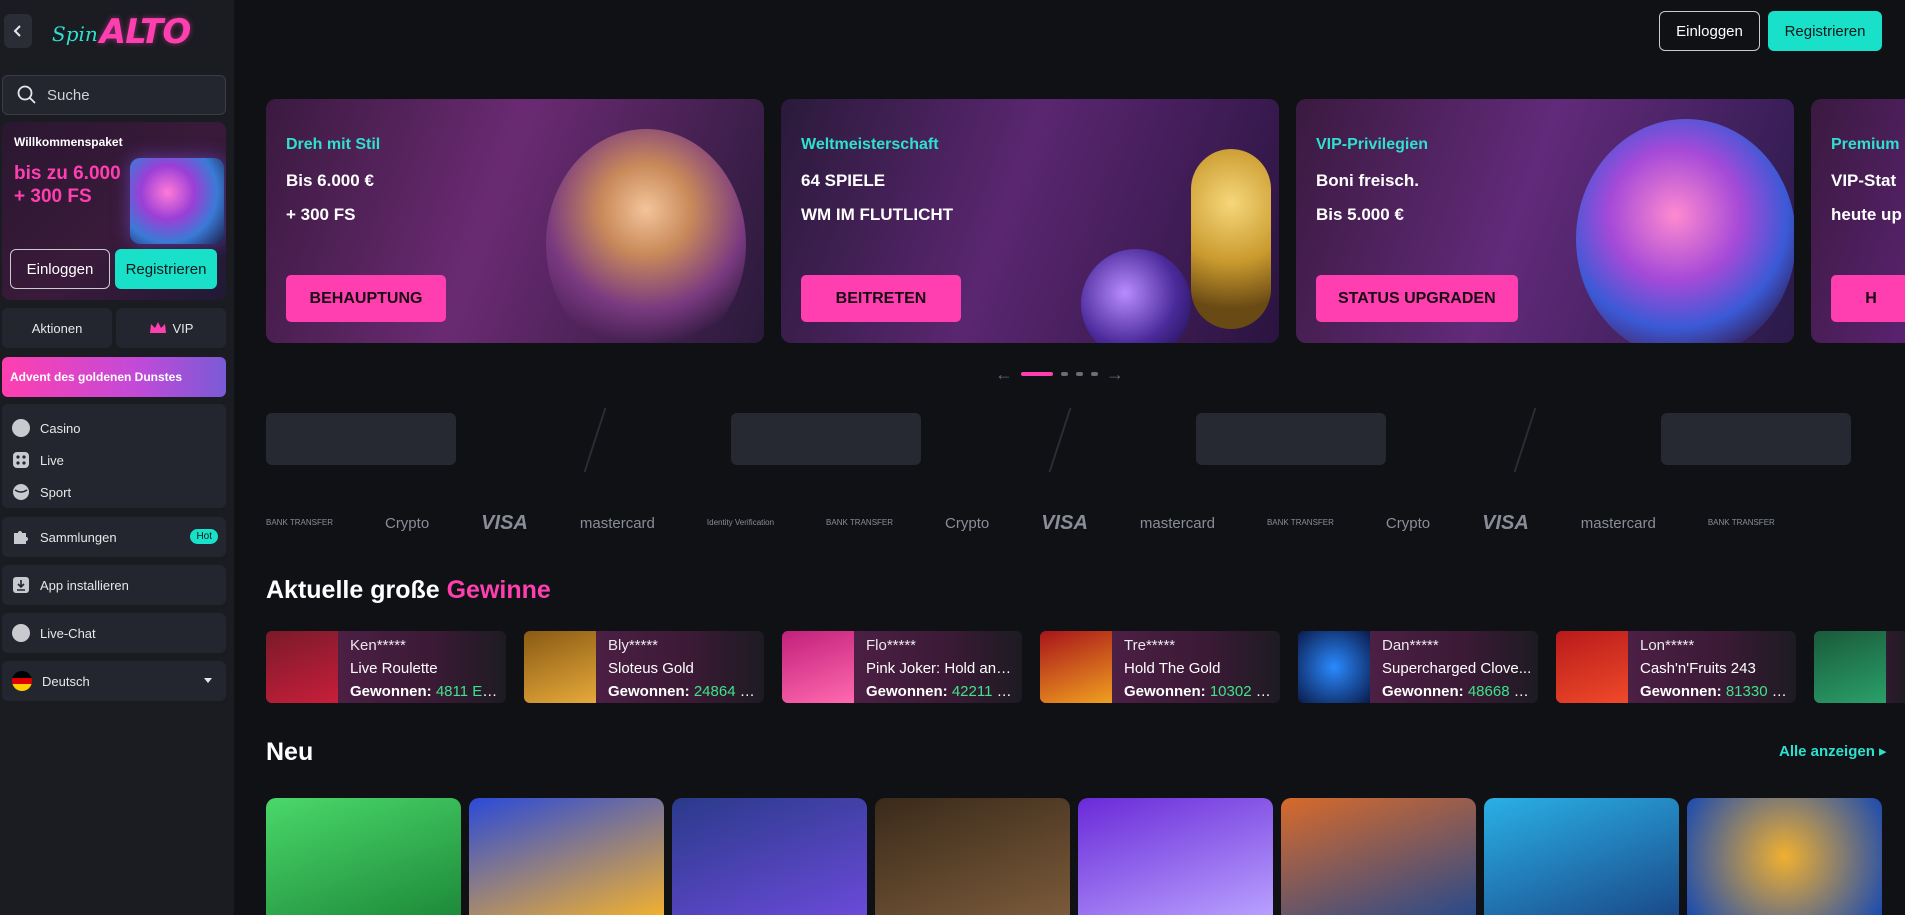 This screenshot has width=1905, height=915. What do you see at coordinates (157, 327) in the screenshot?
I see `crown-icon` at bounding box center [157, 327].